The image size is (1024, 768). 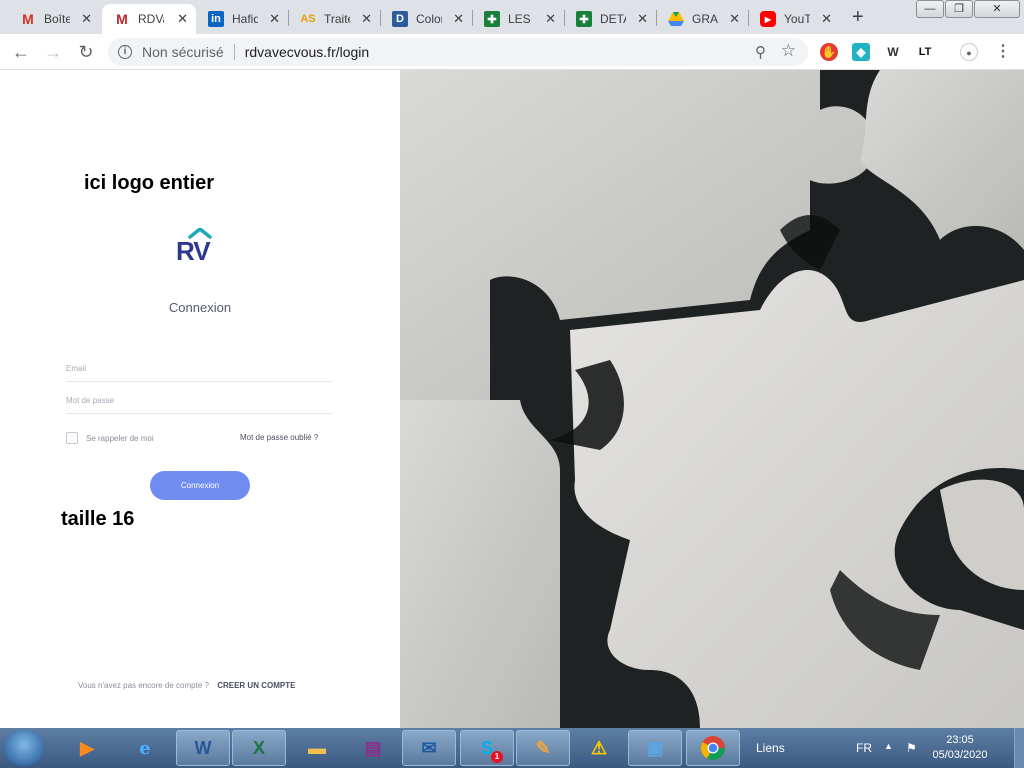 I want to click on size-note: taille 16, so click(x=98, y=519).